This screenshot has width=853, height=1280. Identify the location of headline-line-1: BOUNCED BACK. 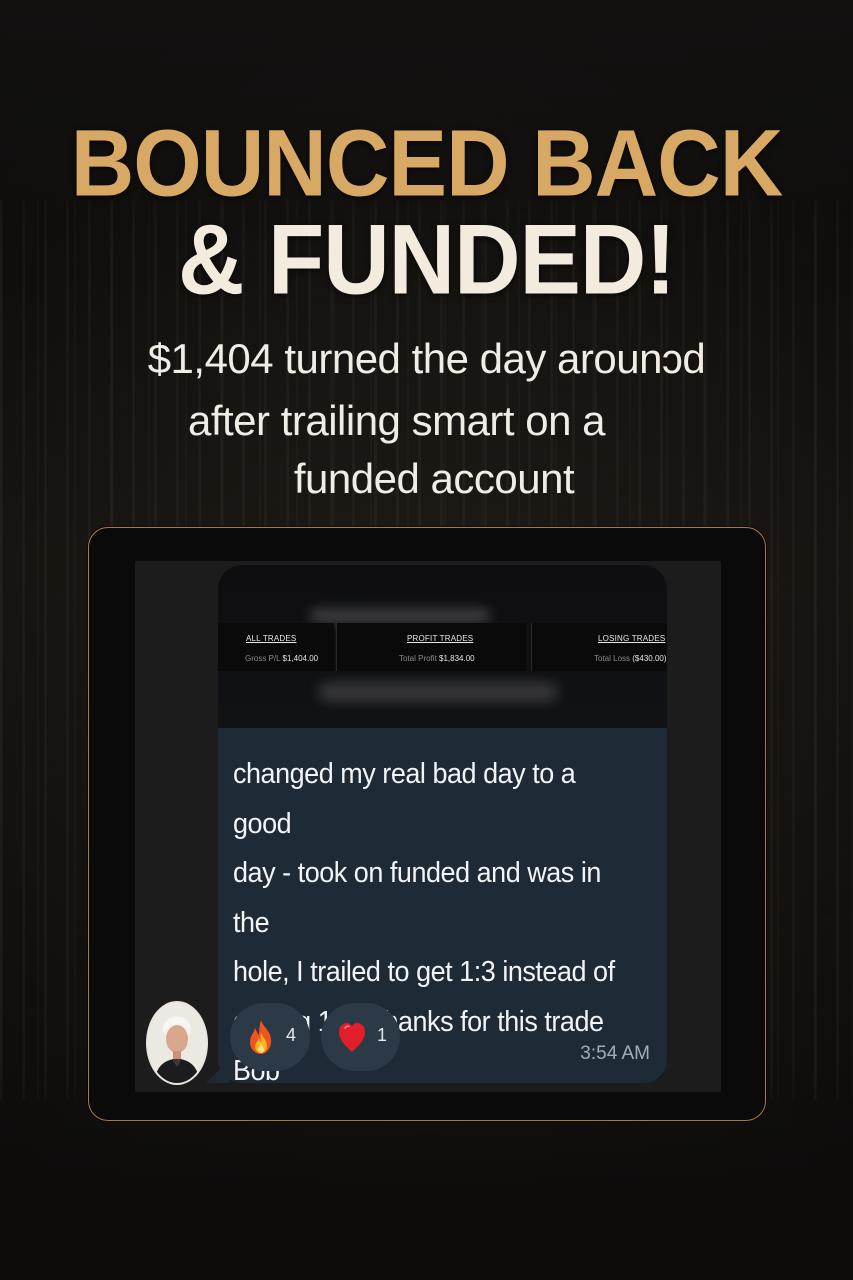
(427, 162).